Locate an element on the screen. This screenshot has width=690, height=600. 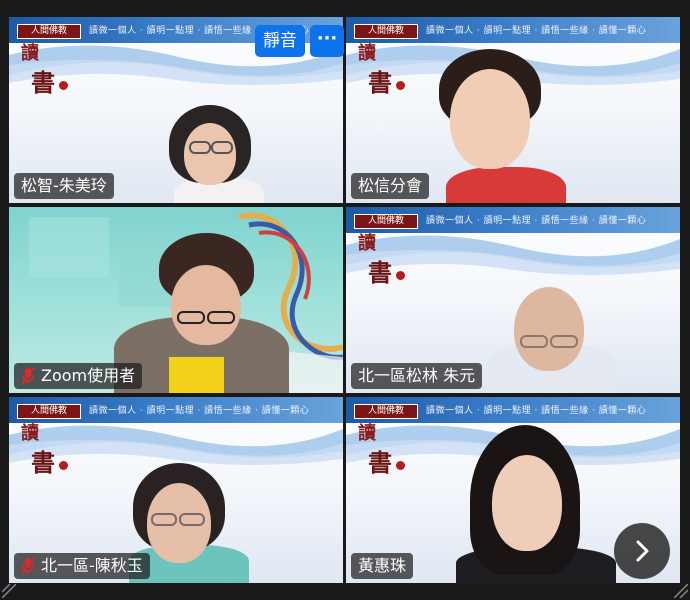
chevron-right-icon is located at coordinates (642, 551).